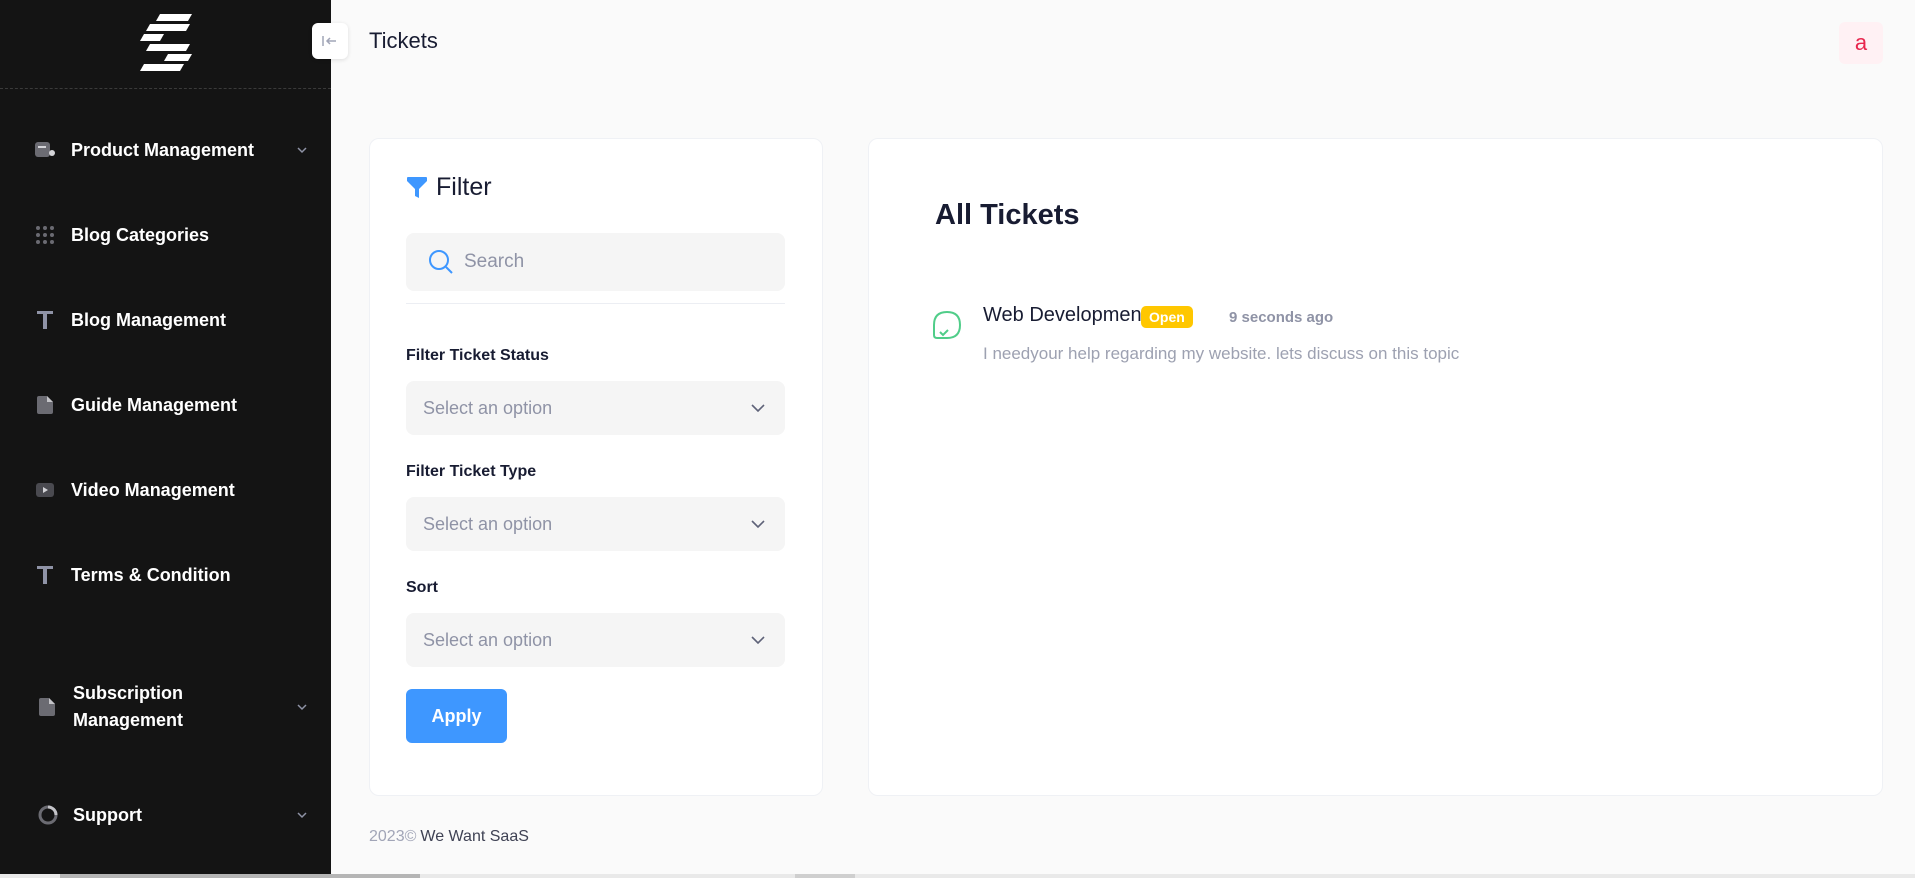 The width and height of the screenshot is (1915, 878). I want to click on chat-check-icon, so click(947, 324).